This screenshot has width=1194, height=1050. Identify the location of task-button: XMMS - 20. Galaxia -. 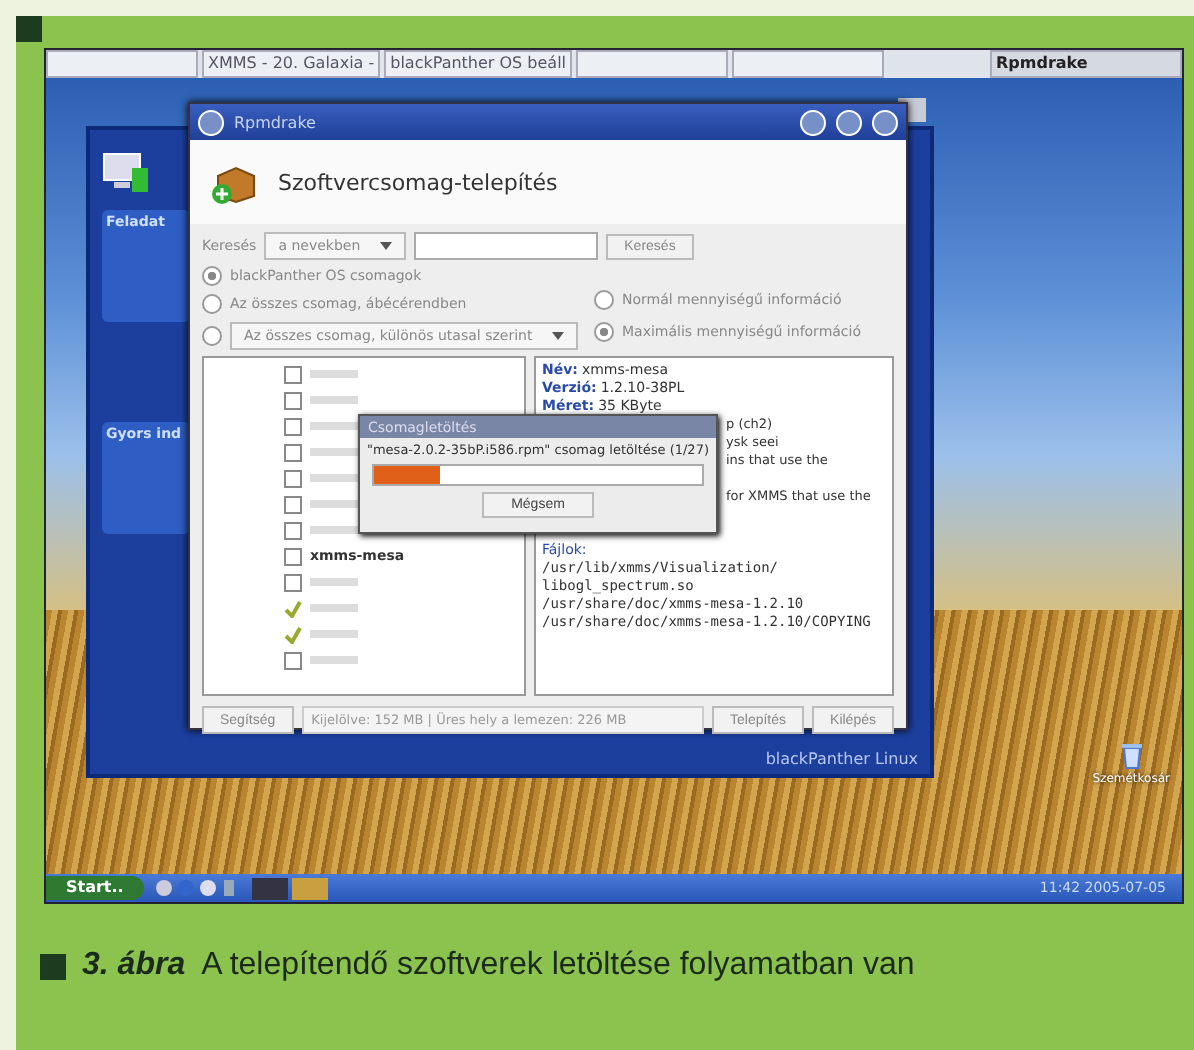
(291, 64).